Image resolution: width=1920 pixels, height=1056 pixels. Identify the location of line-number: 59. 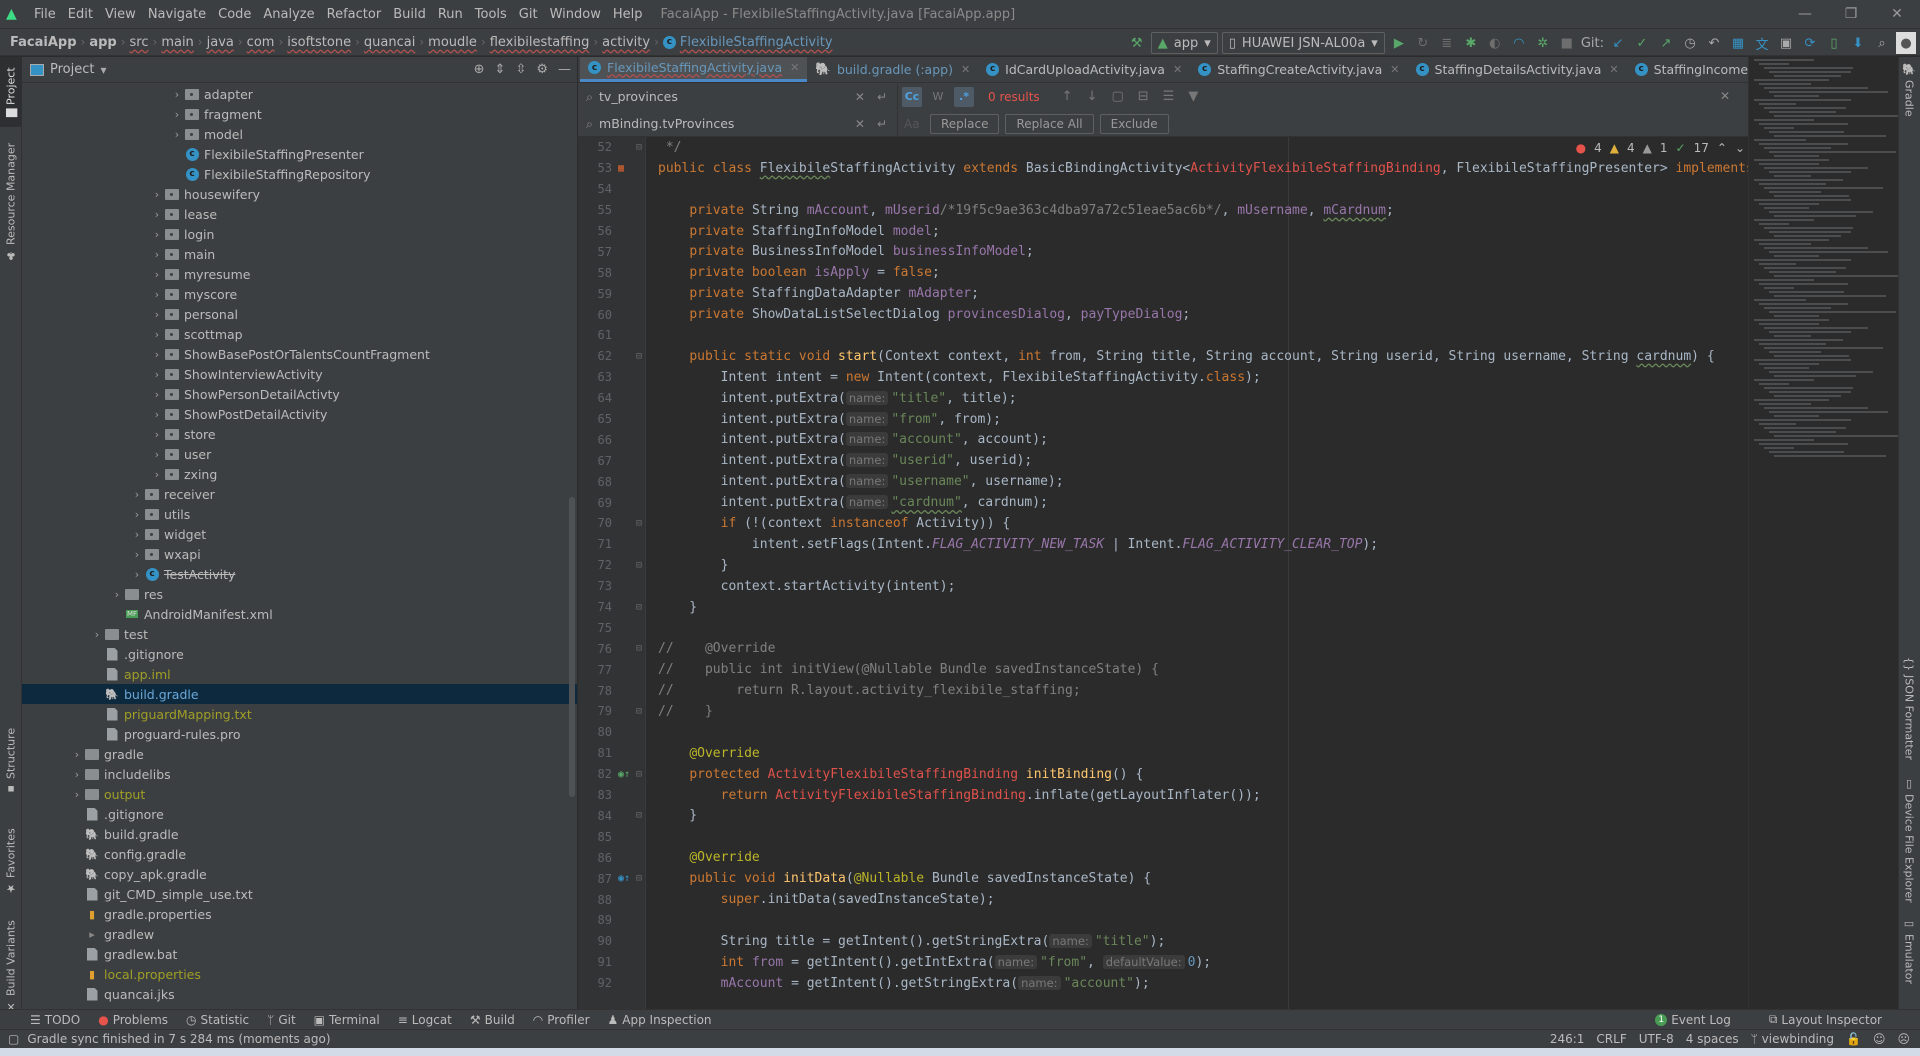
(598, 294).